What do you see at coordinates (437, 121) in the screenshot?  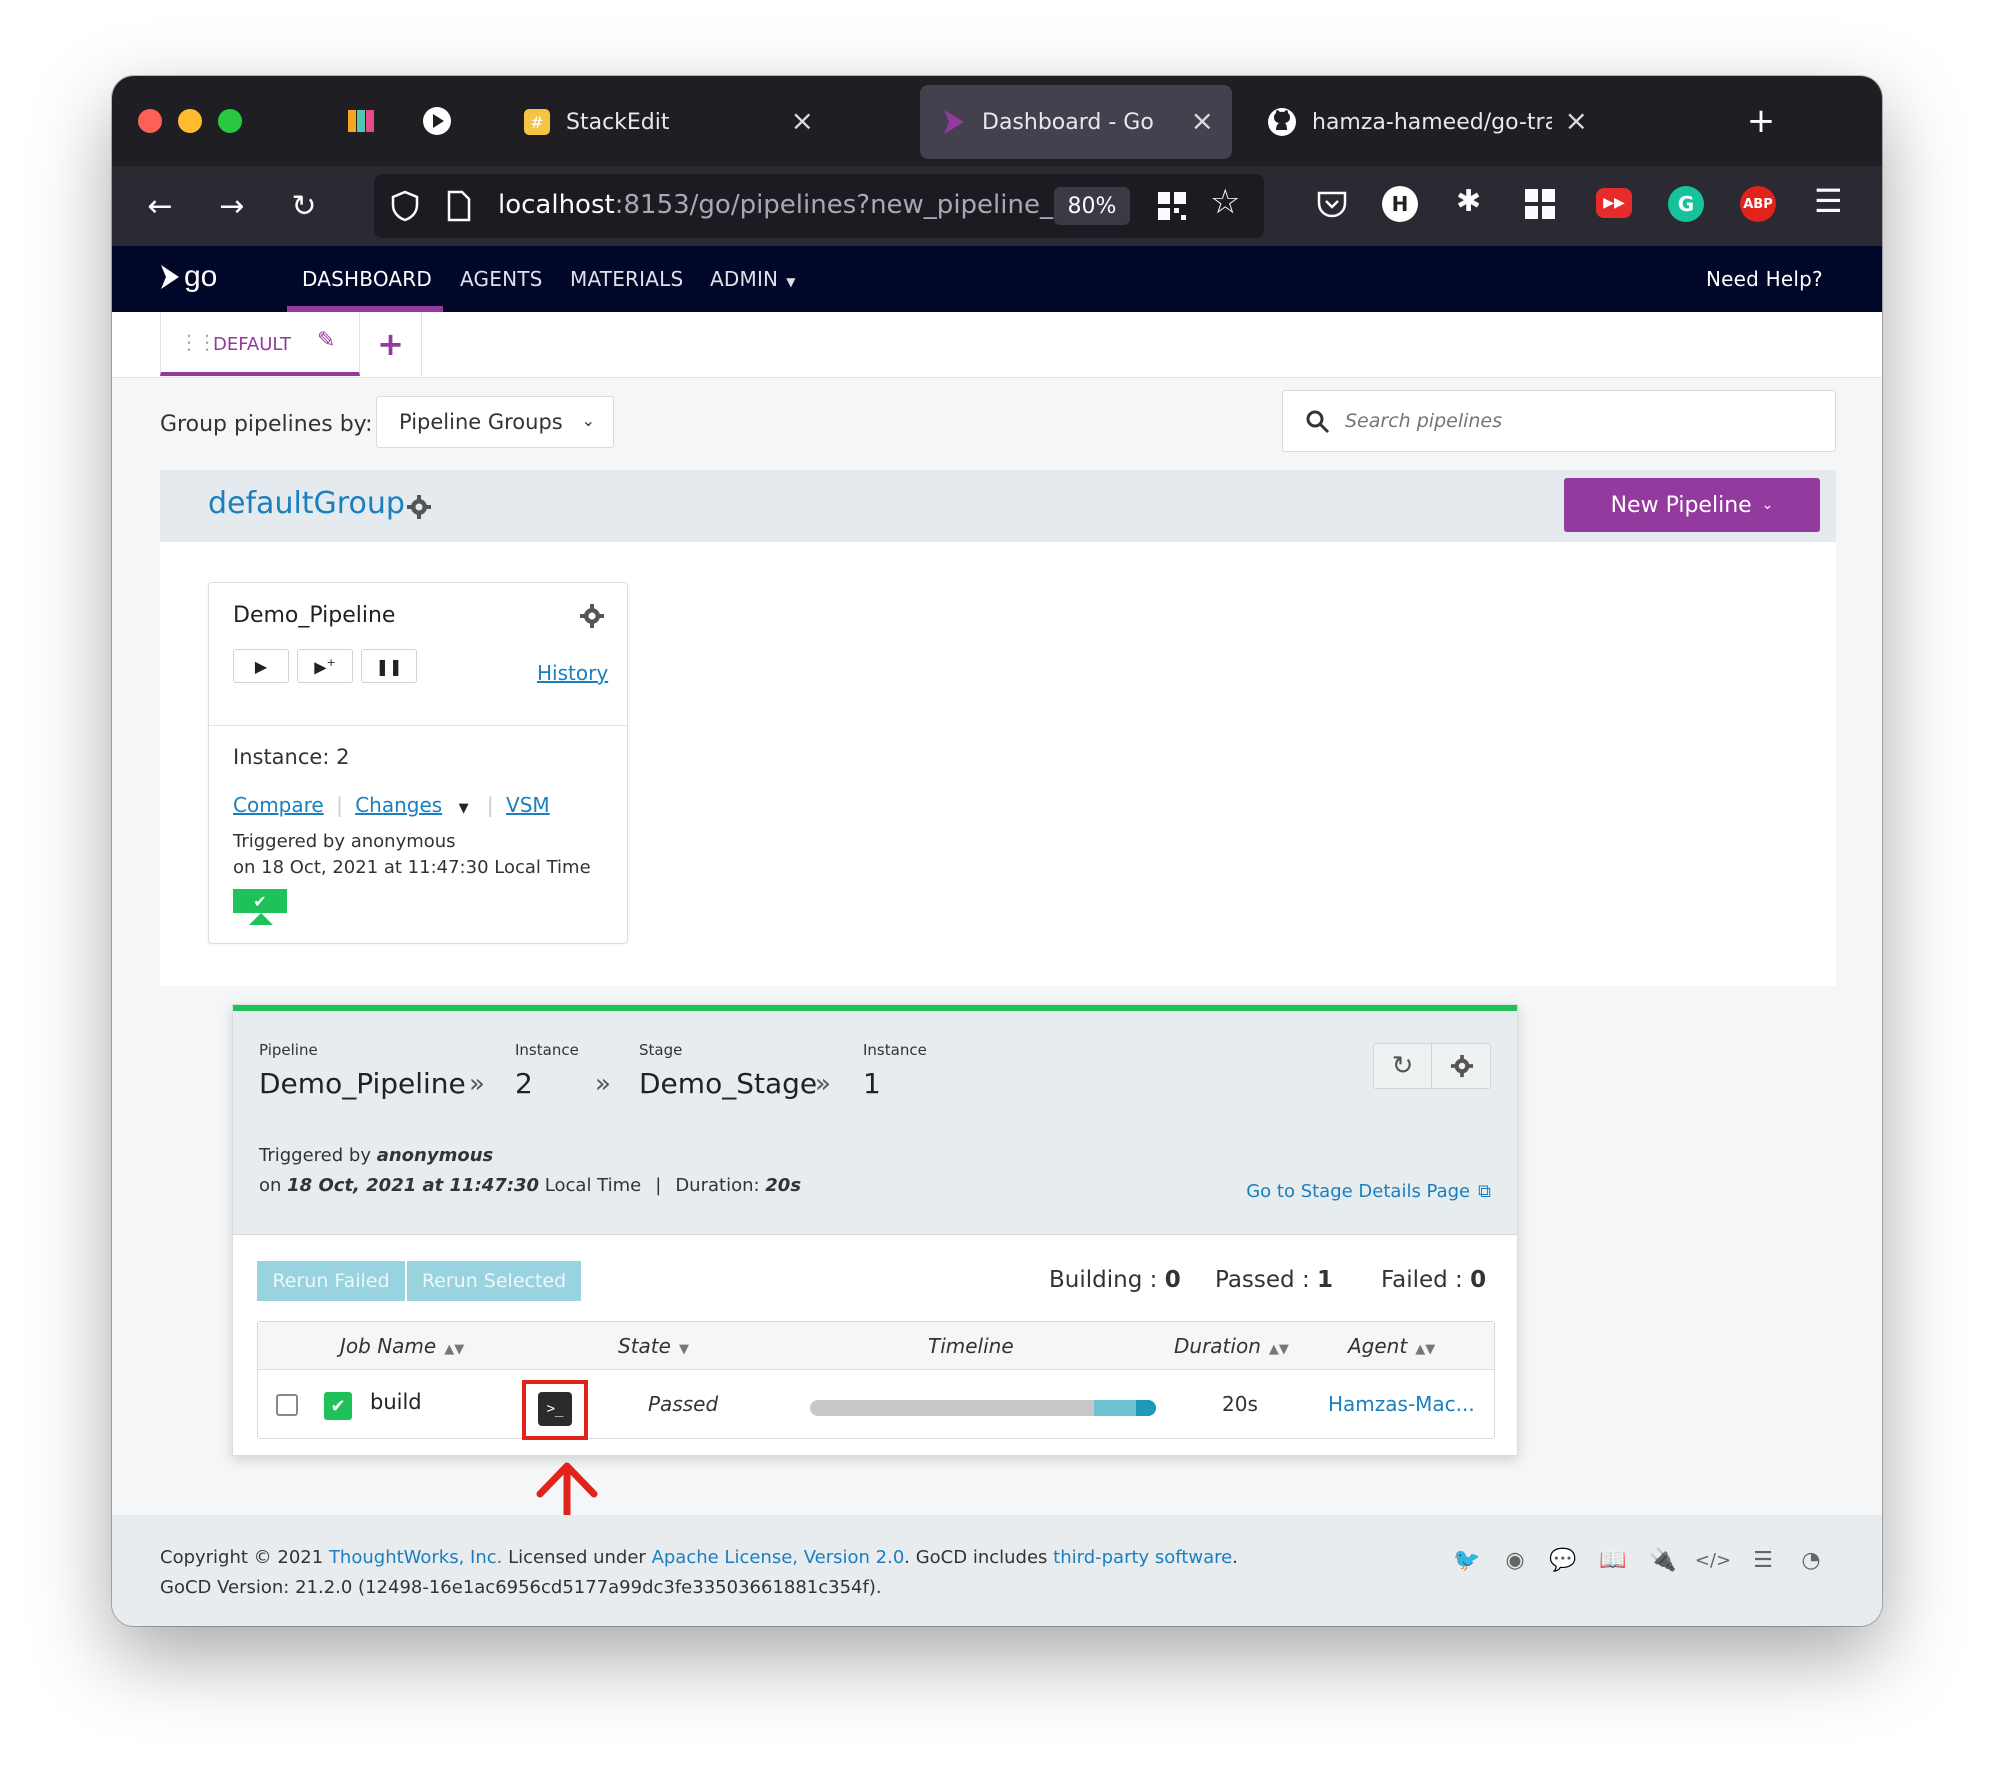 I see `pinned-tab-go` at bounding box center [437, 121].